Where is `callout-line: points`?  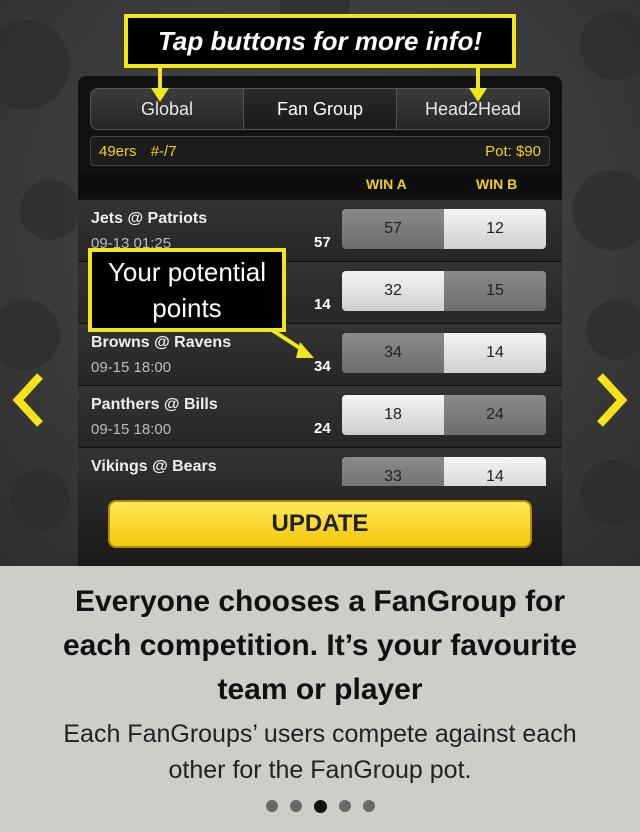 callout-line: points is located at coordinates (187, 308).